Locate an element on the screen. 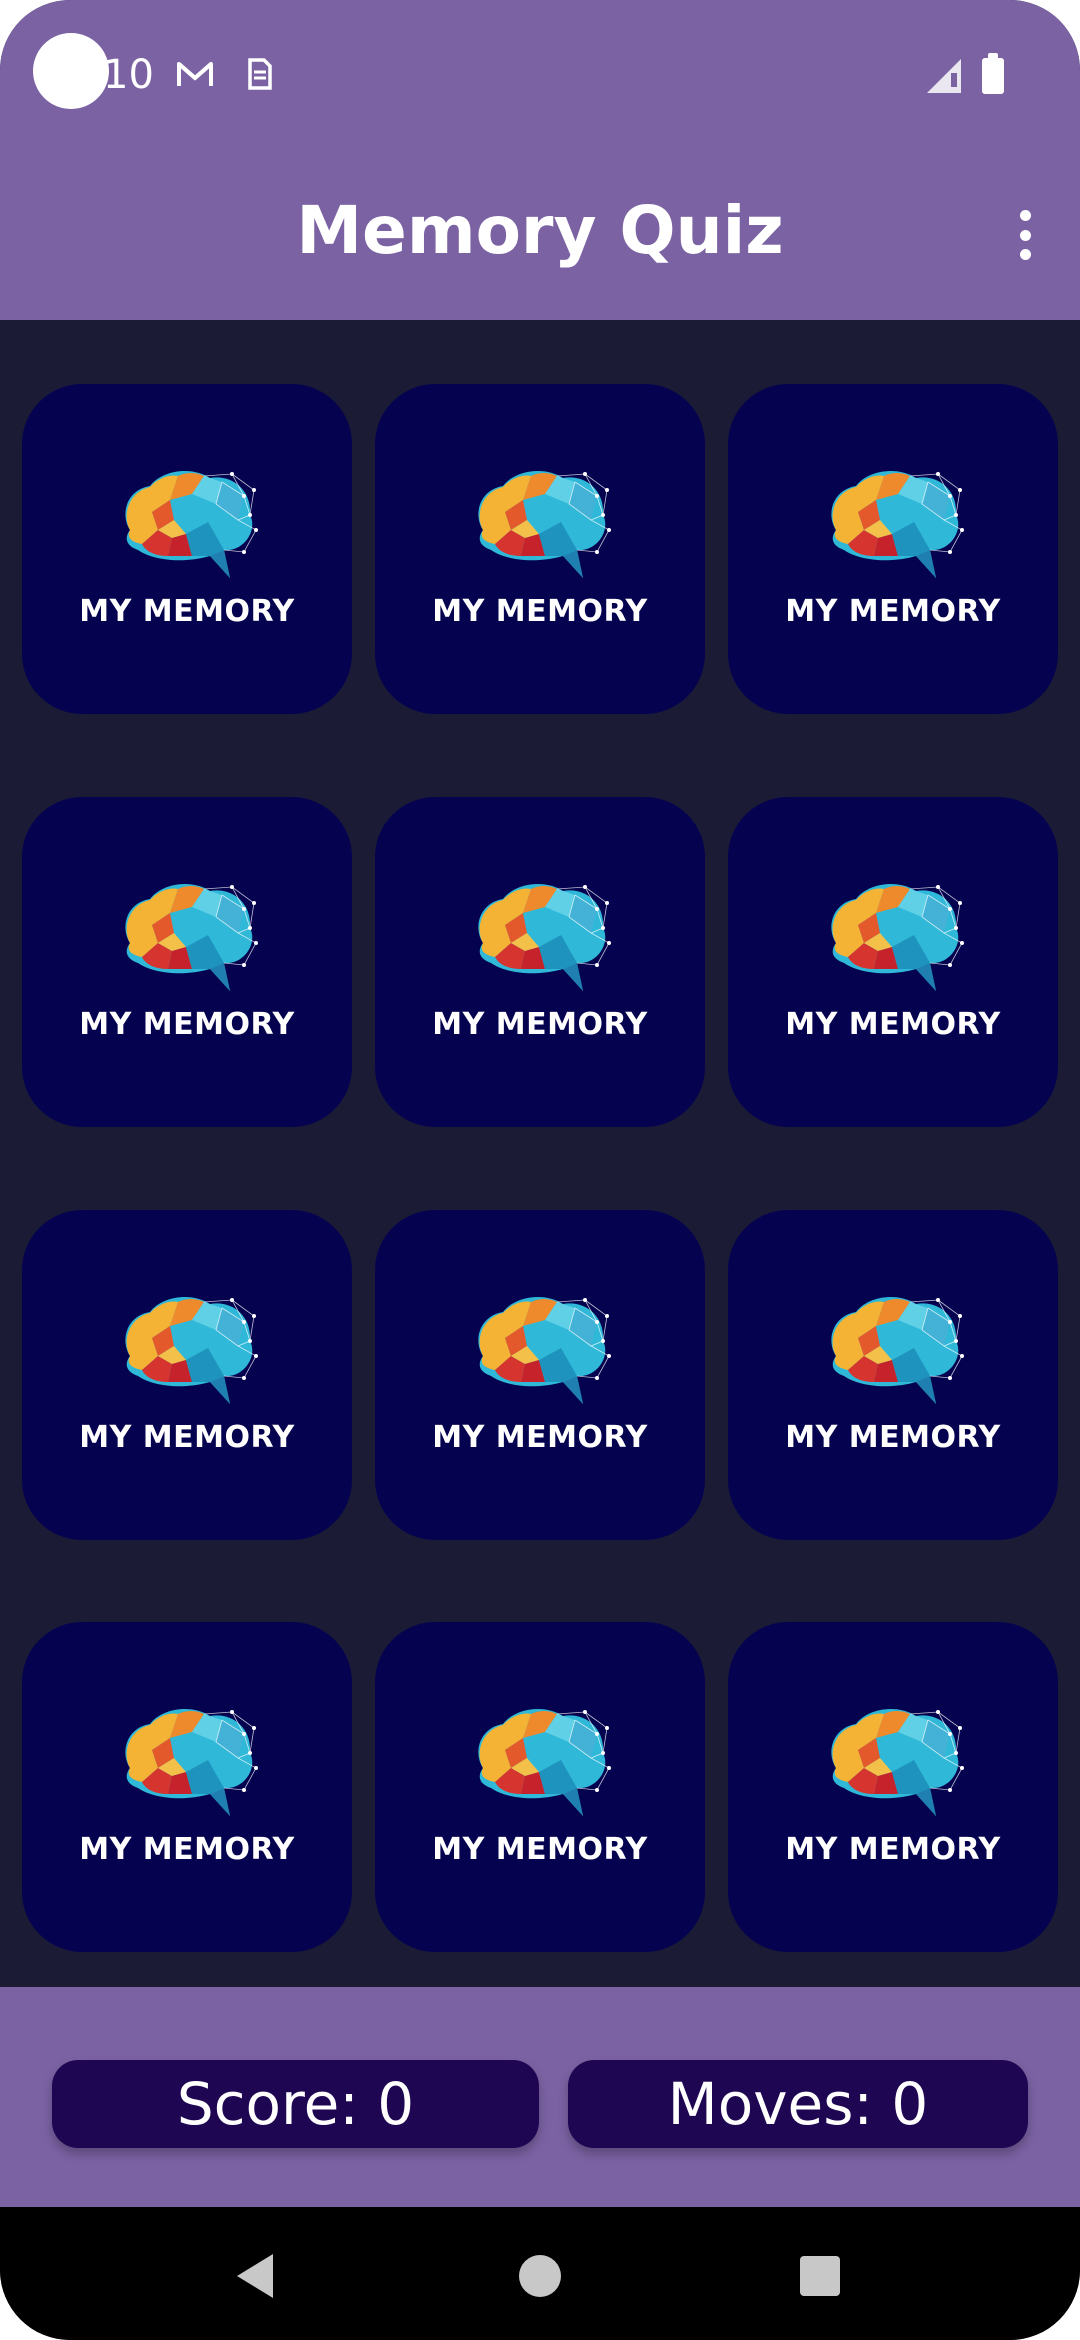 The image size is (1080, 2340). more-vert-icon is located at coordinates (1025, 235).